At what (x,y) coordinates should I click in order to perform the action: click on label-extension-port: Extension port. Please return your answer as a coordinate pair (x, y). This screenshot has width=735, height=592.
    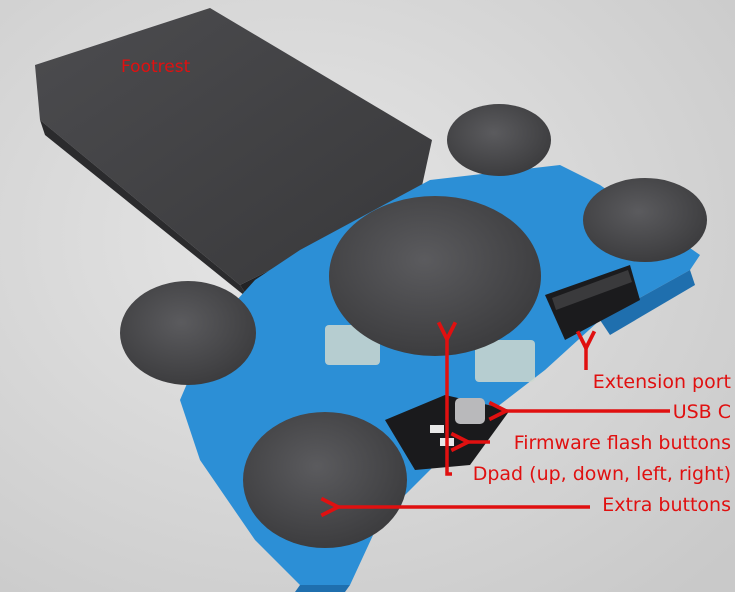
    Looking at the image, I should click on (661, 382).